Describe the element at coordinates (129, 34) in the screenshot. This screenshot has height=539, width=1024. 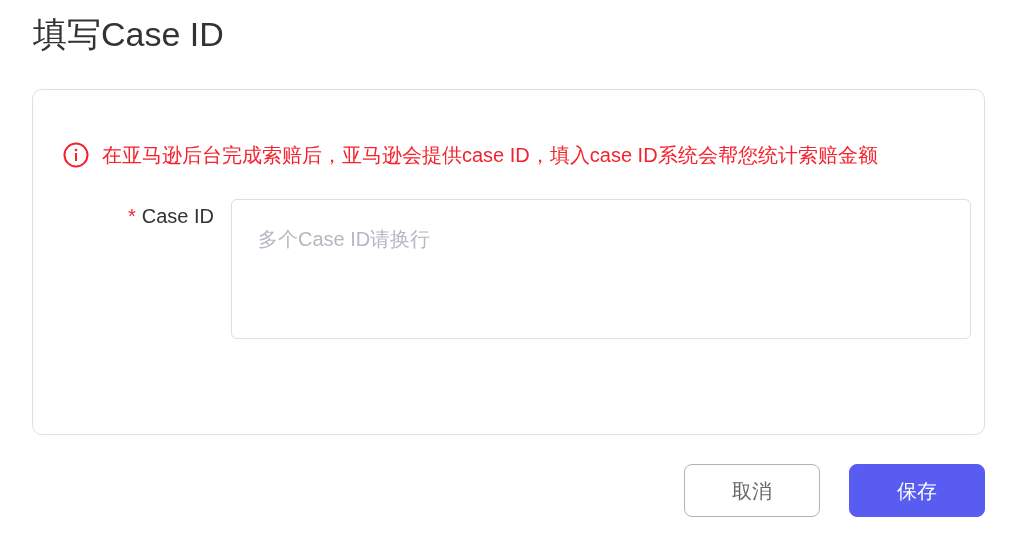
I see `dialog-title: 填写Case ID` at that location.